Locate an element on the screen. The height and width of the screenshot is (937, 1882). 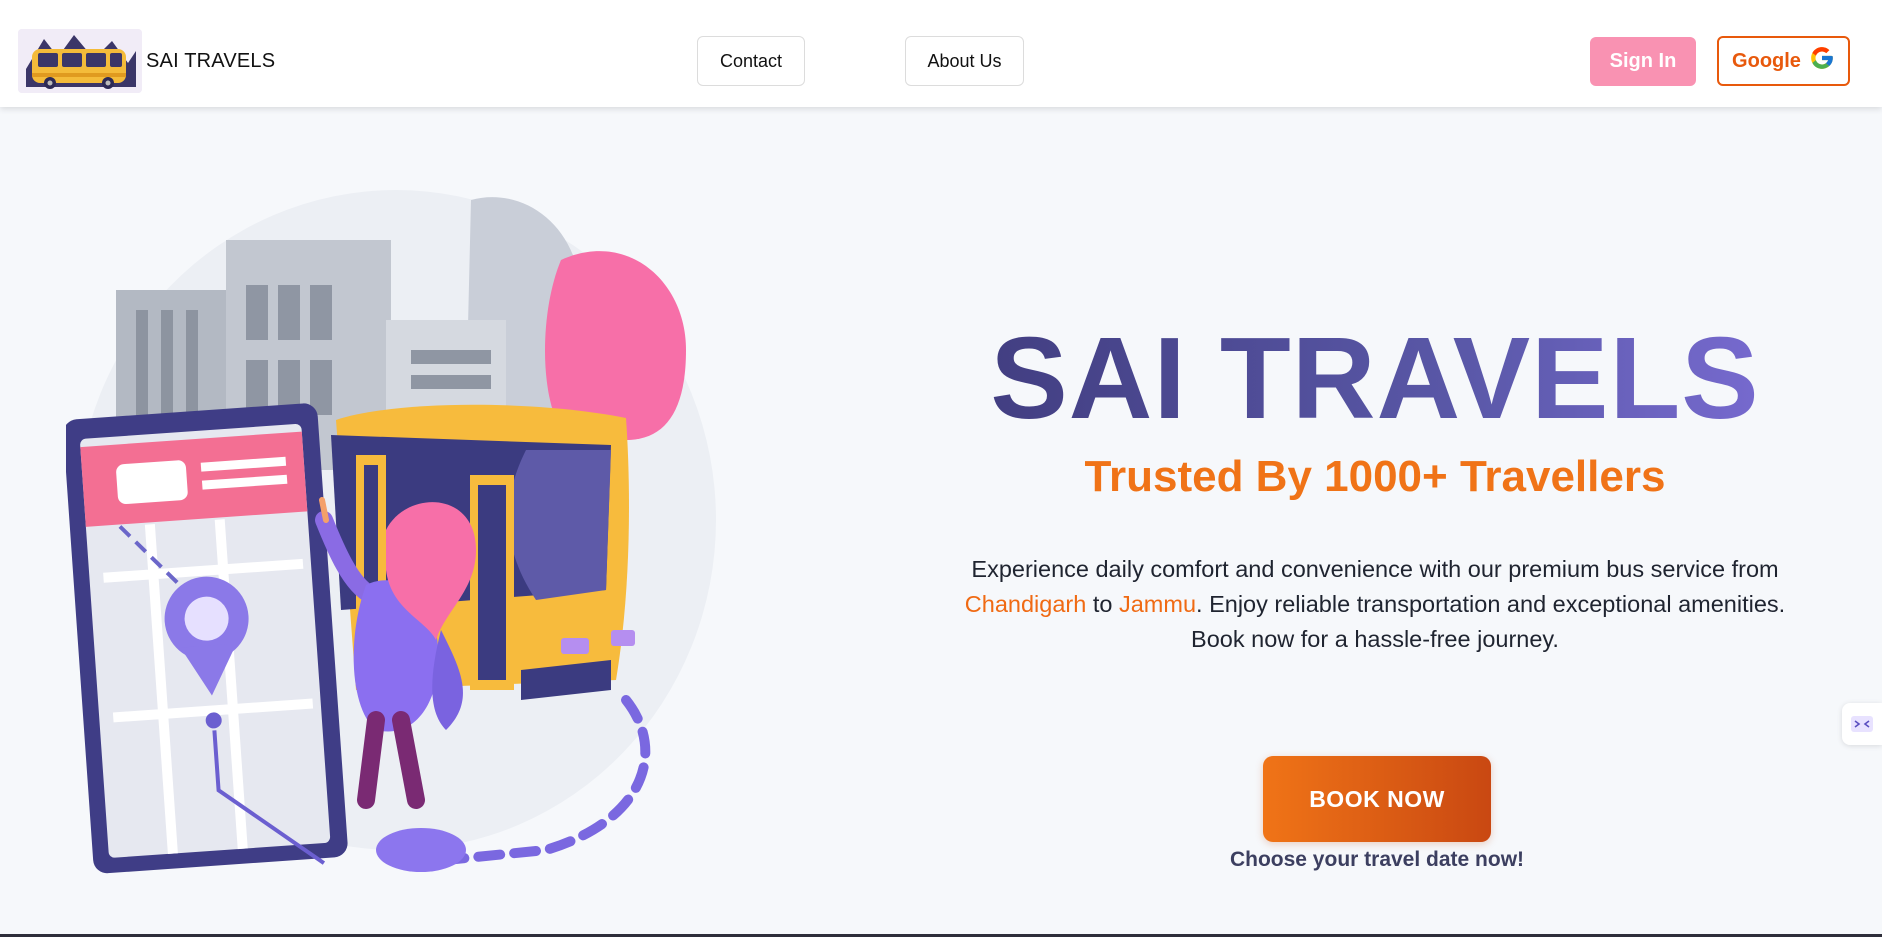
sign-in-button: Sign In is located at coordinates (1643, 61).